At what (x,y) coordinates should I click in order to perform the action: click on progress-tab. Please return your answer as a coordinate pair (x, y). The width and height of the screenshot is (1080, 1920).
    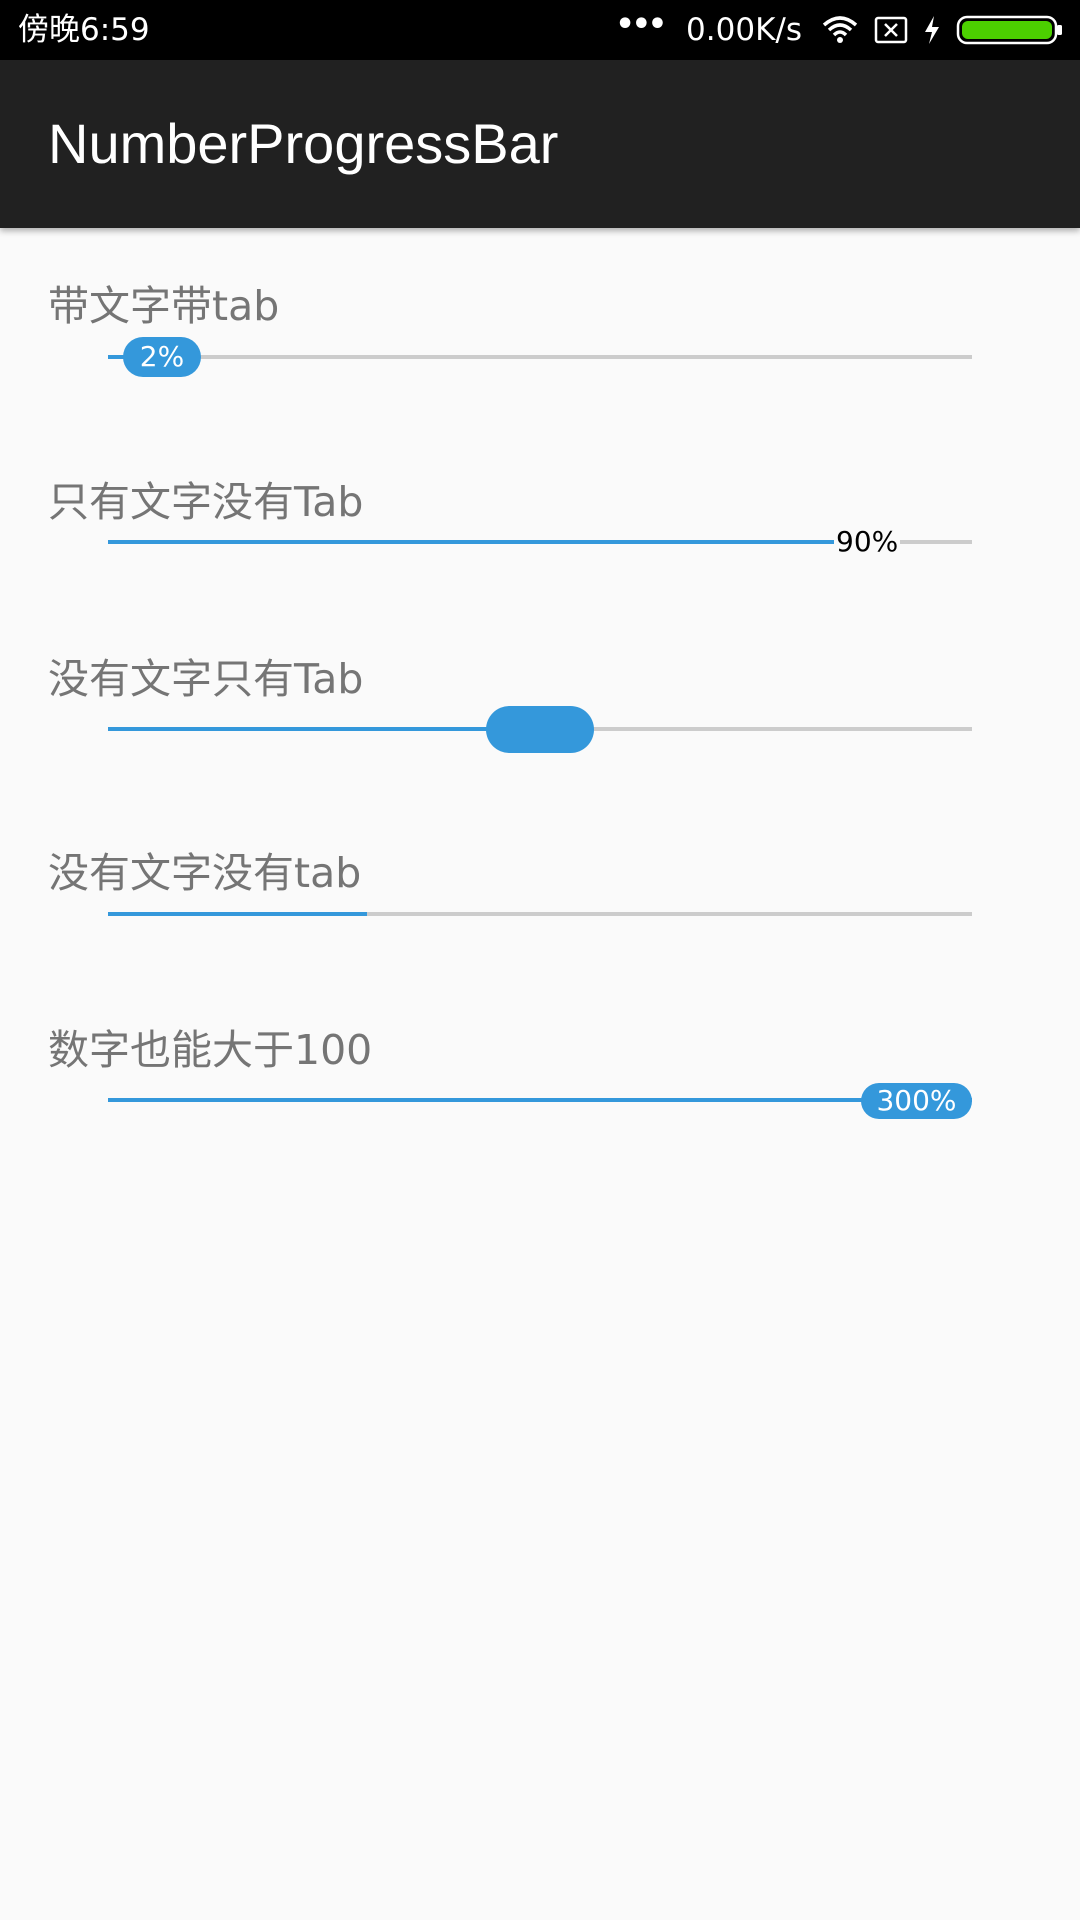
    Looking at the image, I should click on (540, 729).